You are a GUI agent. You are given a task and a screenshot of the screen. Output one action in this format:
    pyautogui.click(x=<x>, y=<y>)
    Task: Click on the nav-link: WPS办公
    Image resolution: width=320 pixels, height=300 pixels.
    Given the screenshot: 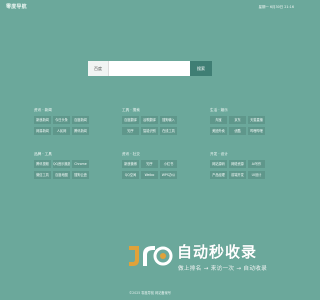 What is the action you would take?
    pyautogui.click(x=168, y=175)
    